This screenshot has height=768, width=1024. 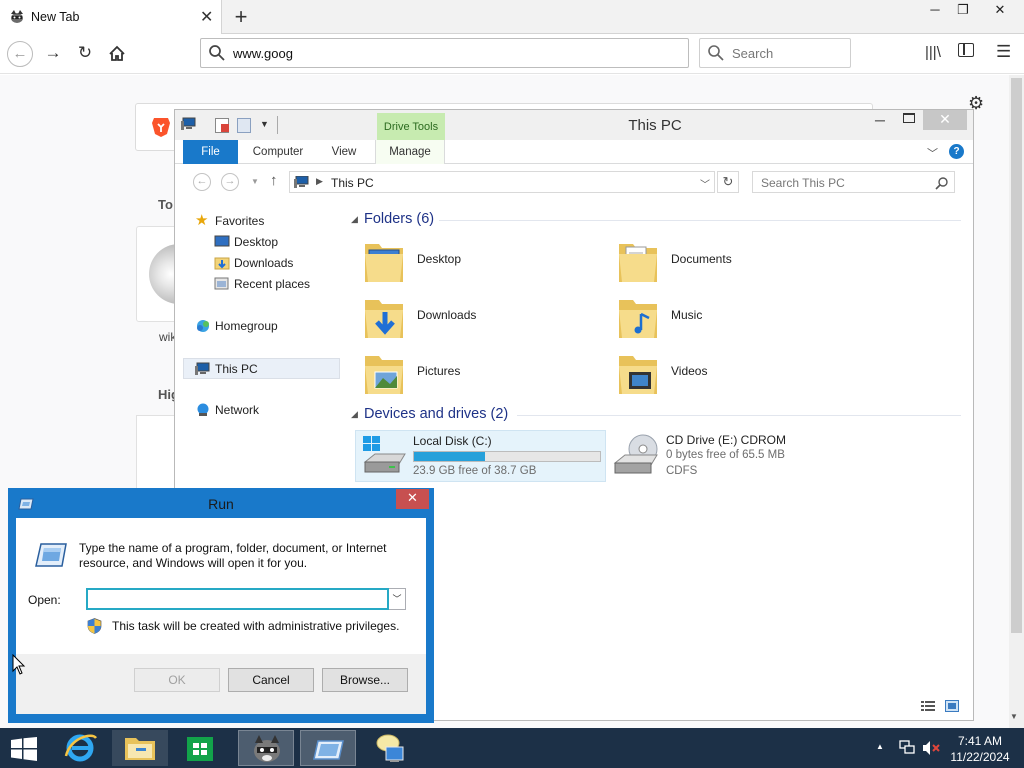 I want to click on show-hidden-icons-chevron-icon: ▲, so click(x=880, y=746).